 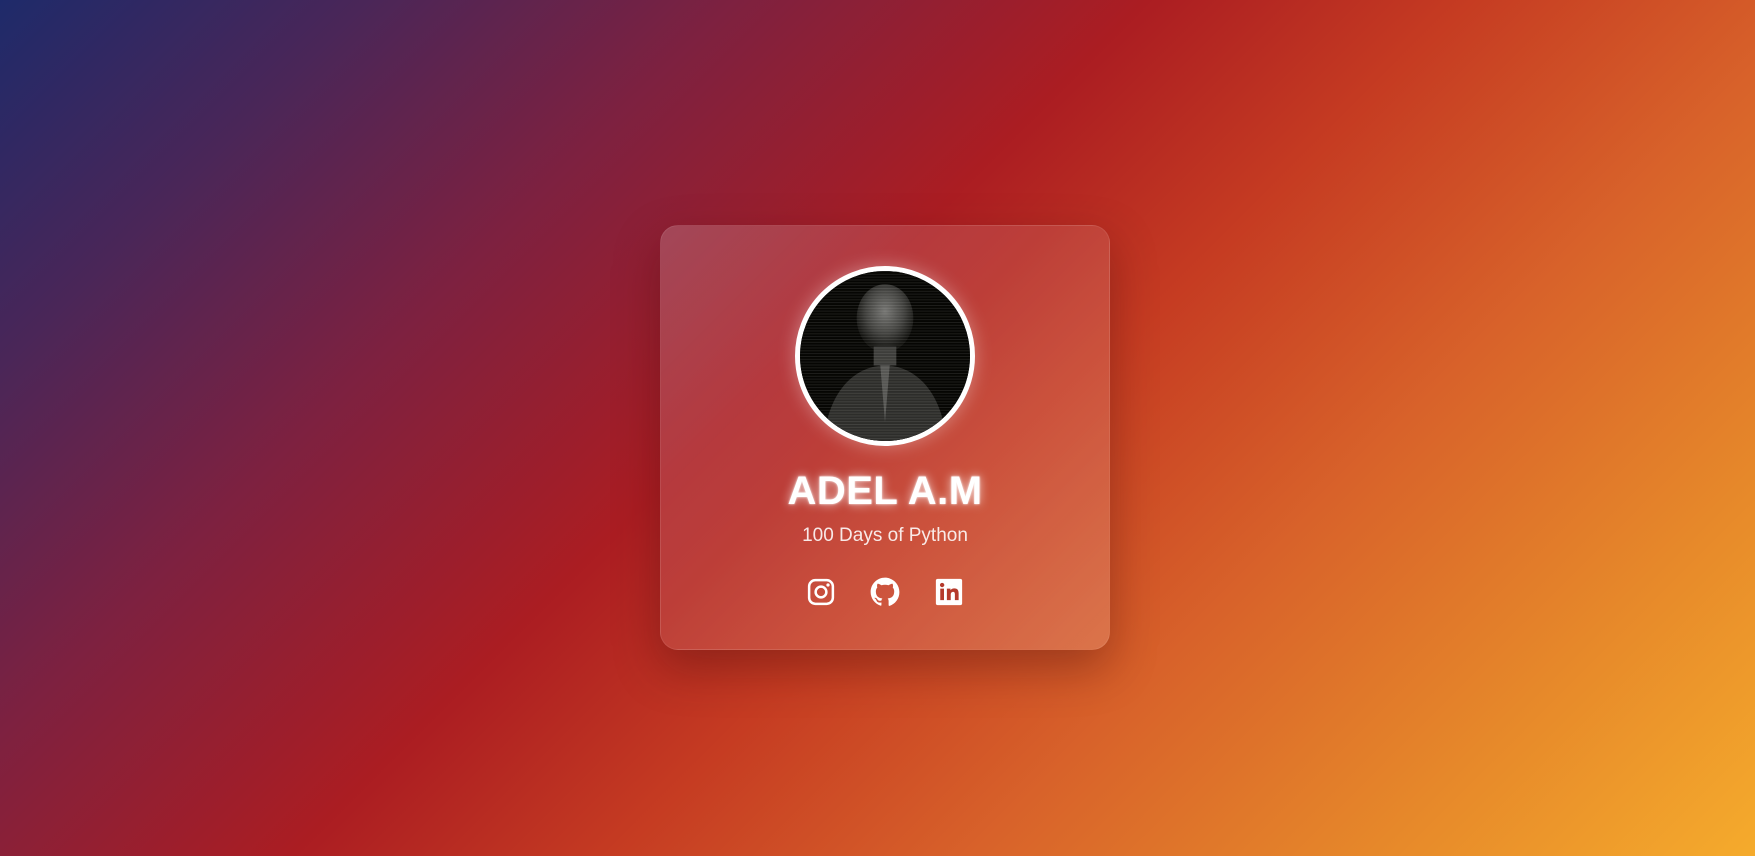 I want to click on github-link, so click(x=885, y=592).